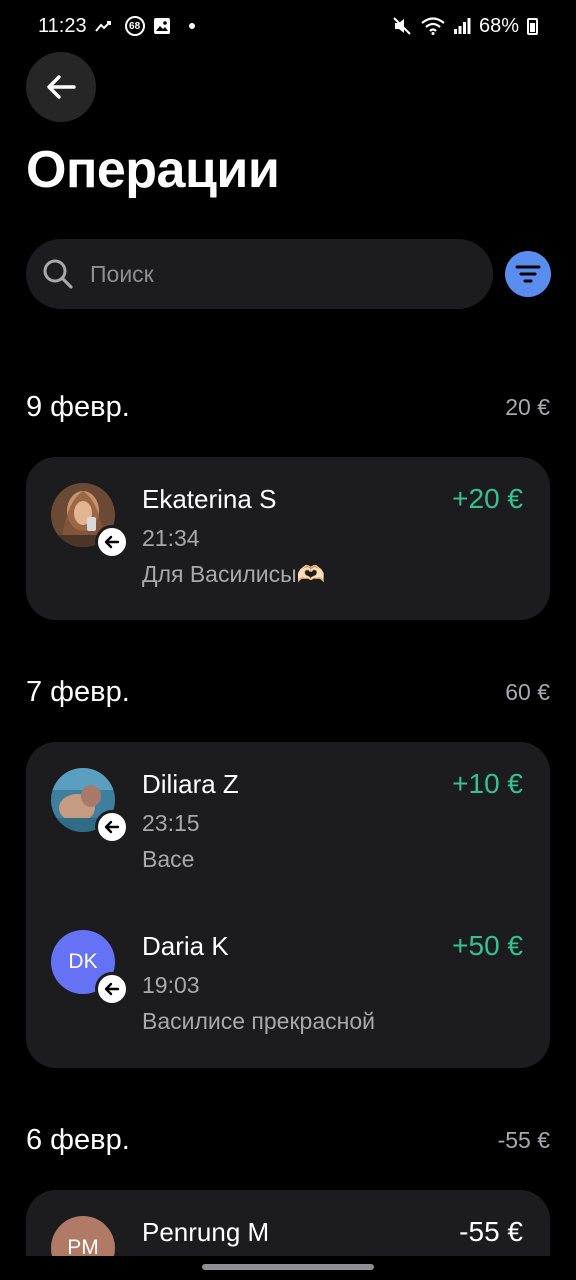  What do you see at coordinates (288, 26) in the screenshot?
I see `status-bar: 11:23 68 68%` at bounding box center [288, 26].